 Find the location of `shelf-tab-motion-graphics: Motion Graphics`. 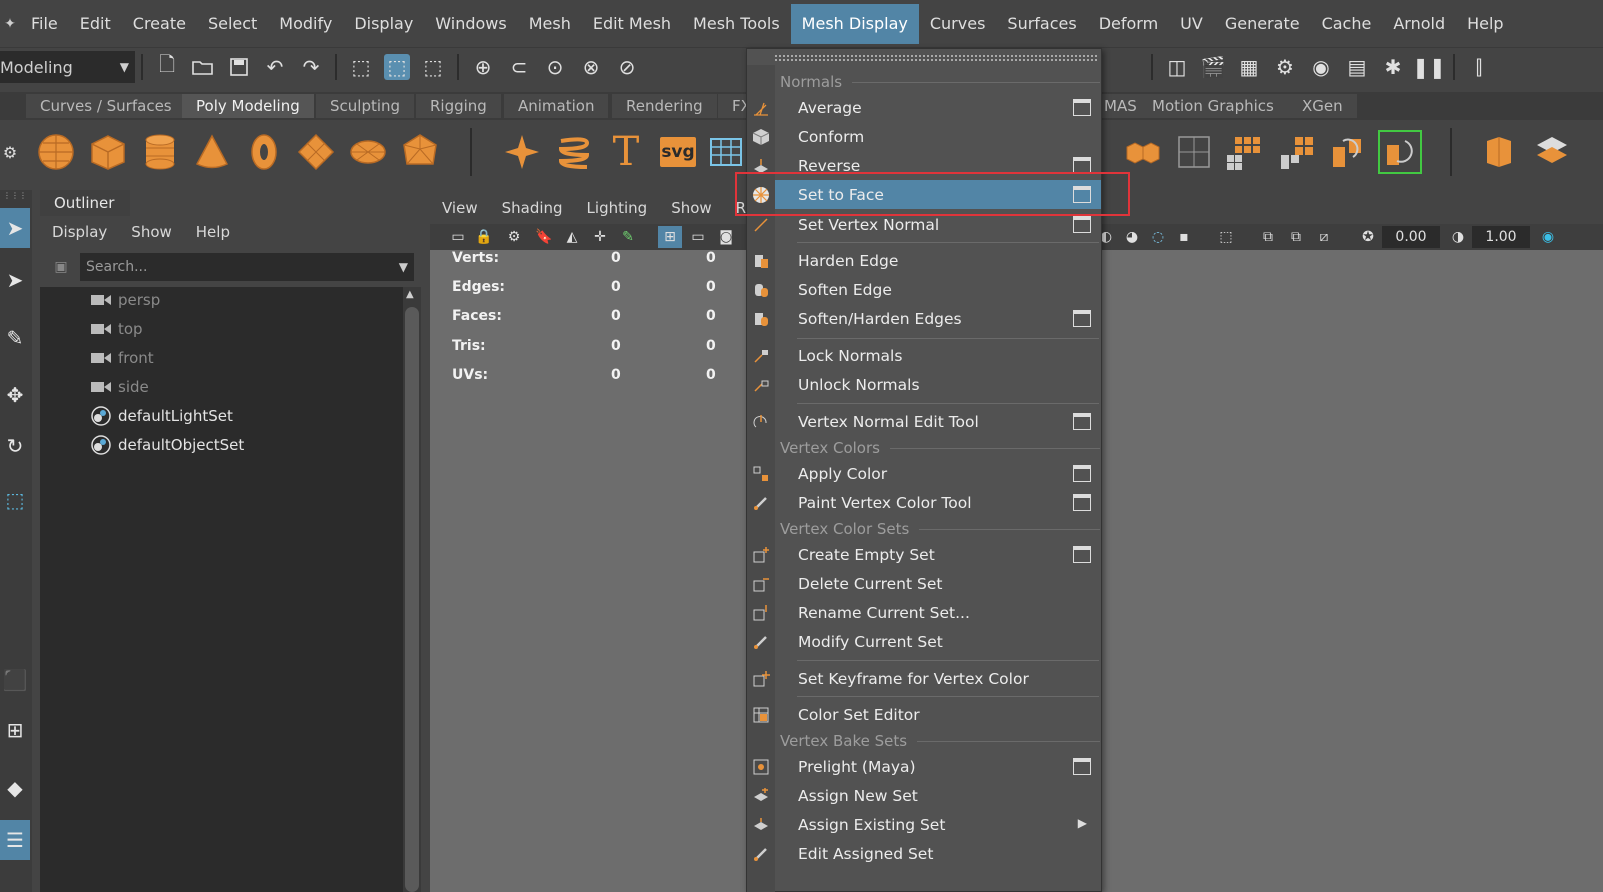

shelf-tab-motion-graphics: Motion Graphics is located at coordinates (1213, 106).